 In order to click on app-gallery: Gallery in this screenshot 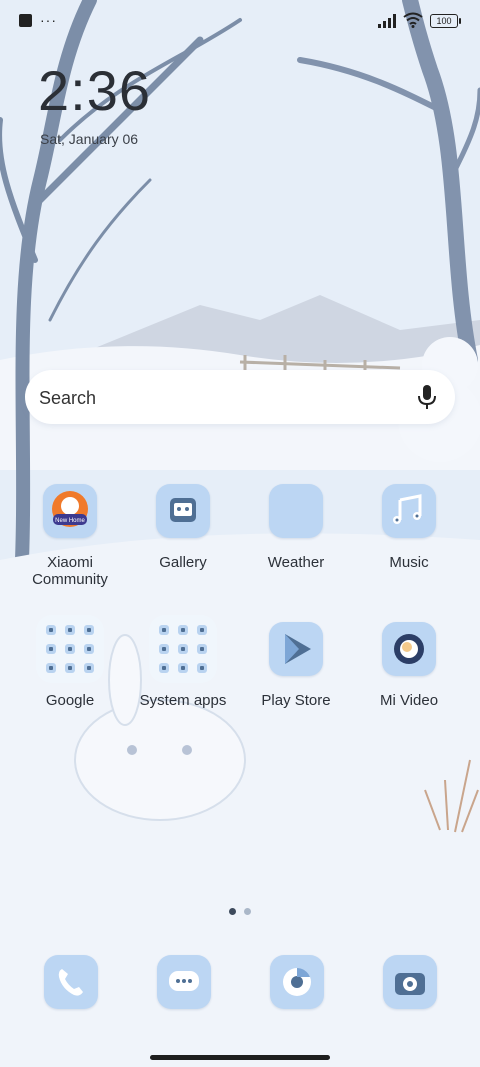, I will do `click(183, 527)`.